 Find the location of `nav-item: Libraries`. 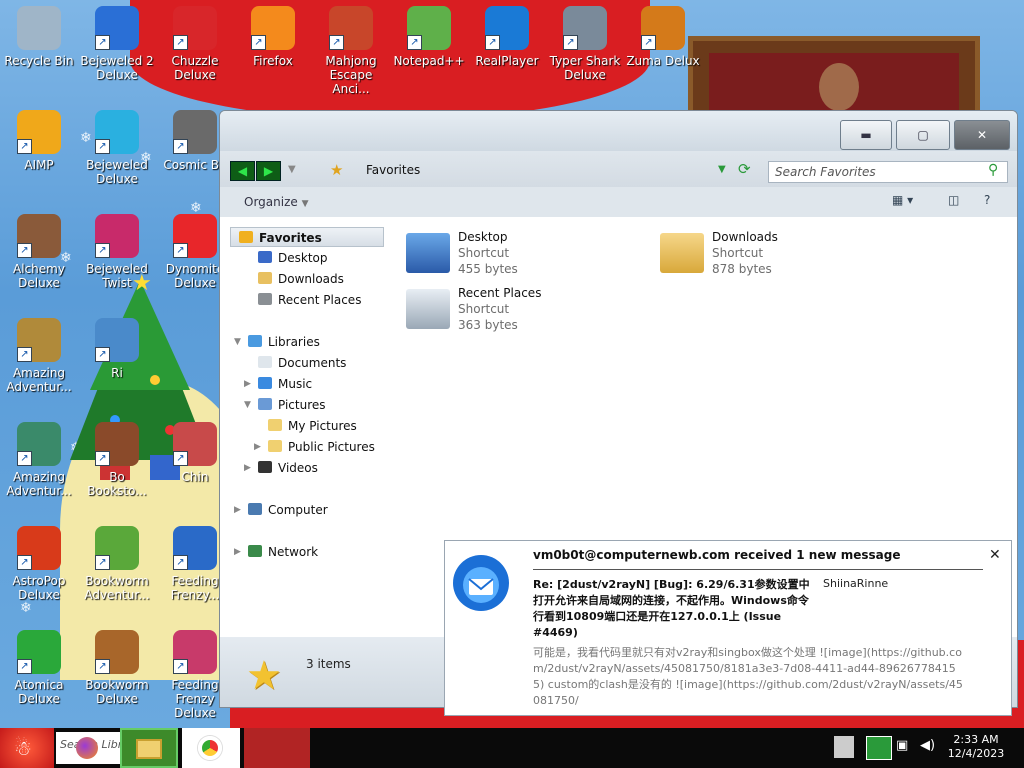

nav-item: Libraries is located at coordinates (284, 342).